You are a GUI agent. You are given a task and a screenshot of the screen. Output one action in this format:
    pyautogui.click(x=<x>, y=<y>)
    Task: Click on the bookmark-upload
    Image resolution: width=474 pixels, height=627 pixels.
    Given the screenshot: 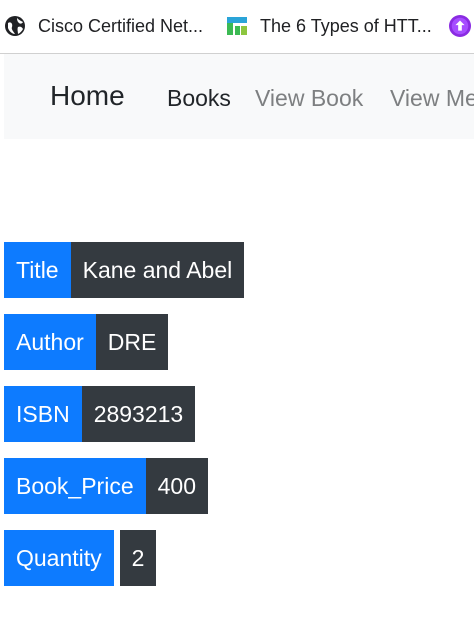 What is the action you would take?
    pyautogui.click(x=461, y=26)
    